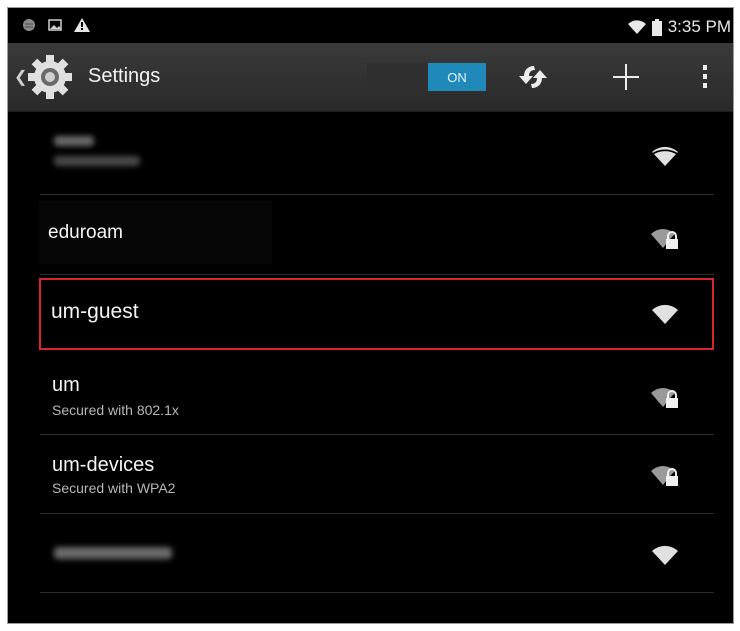  I want to click on network-name: um-devices, so click(103, 465).